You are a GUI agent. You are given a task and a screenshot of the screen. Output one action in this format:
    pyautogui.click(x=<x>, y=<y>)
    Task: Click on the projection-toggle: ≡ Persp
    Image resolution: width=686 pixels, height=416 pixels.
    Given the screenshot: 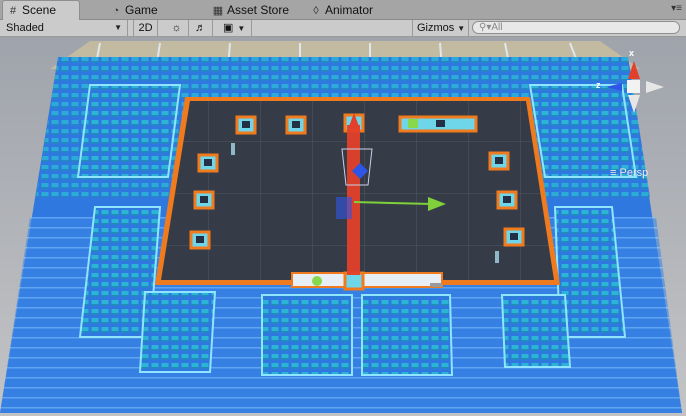 What is the action you would take?
    pyautogui.click(x=629, y=173)
    